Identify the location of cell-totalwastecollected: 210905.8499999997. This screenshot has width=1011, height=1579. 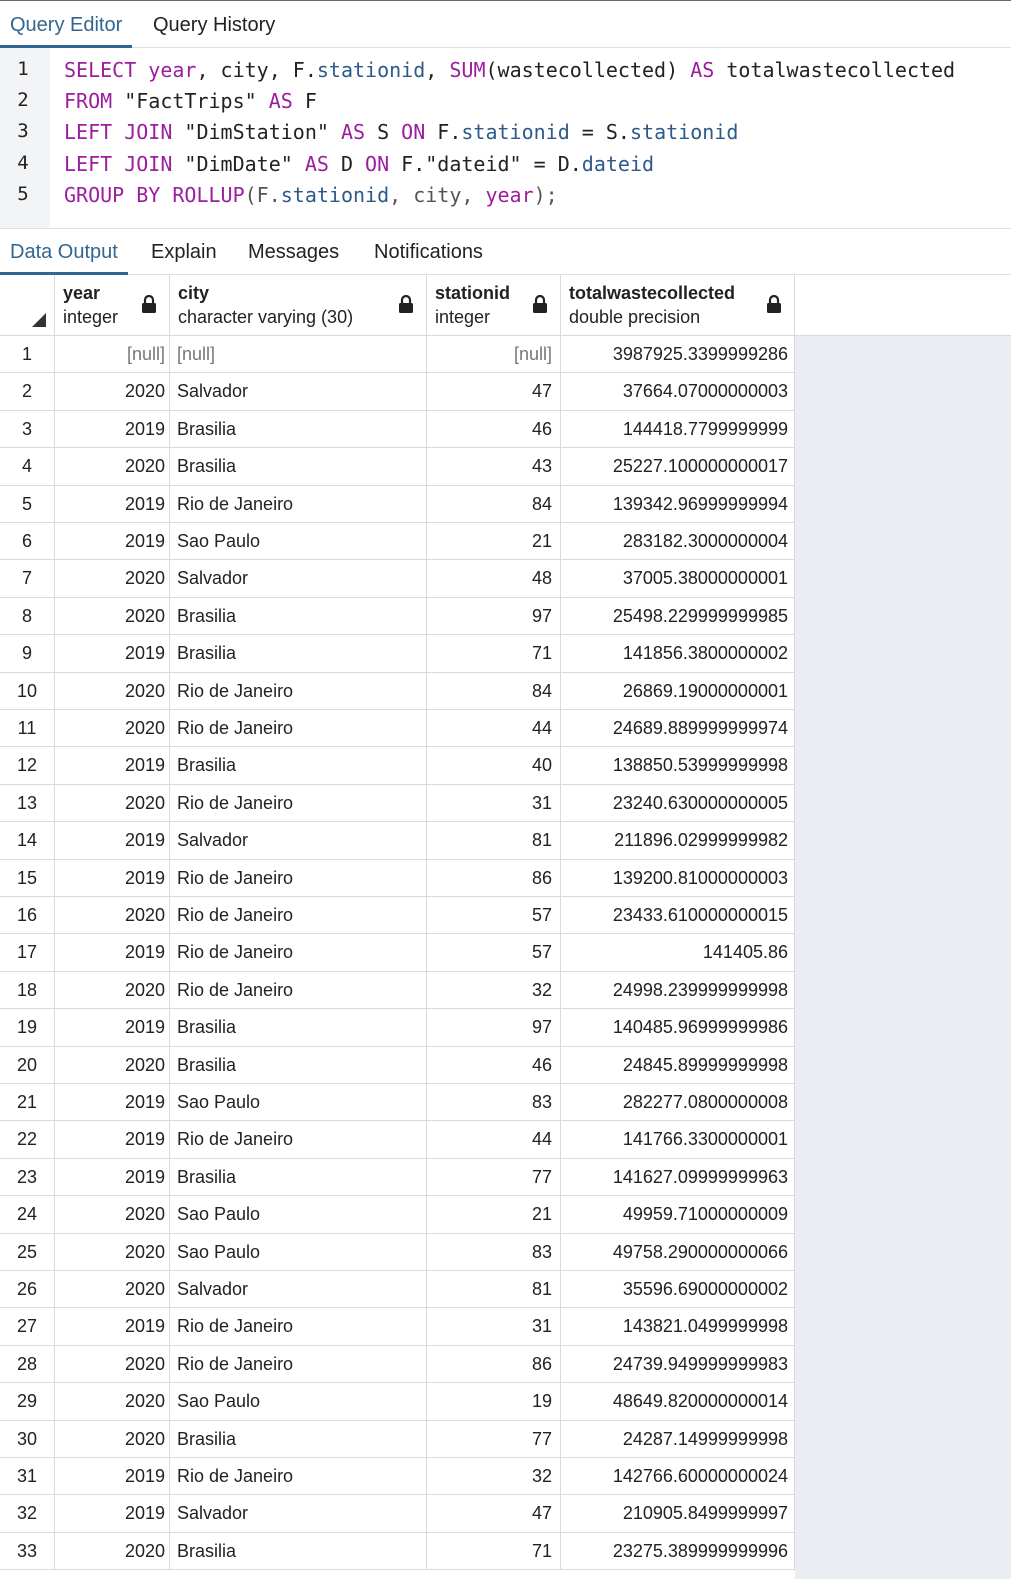
(678, 1513).